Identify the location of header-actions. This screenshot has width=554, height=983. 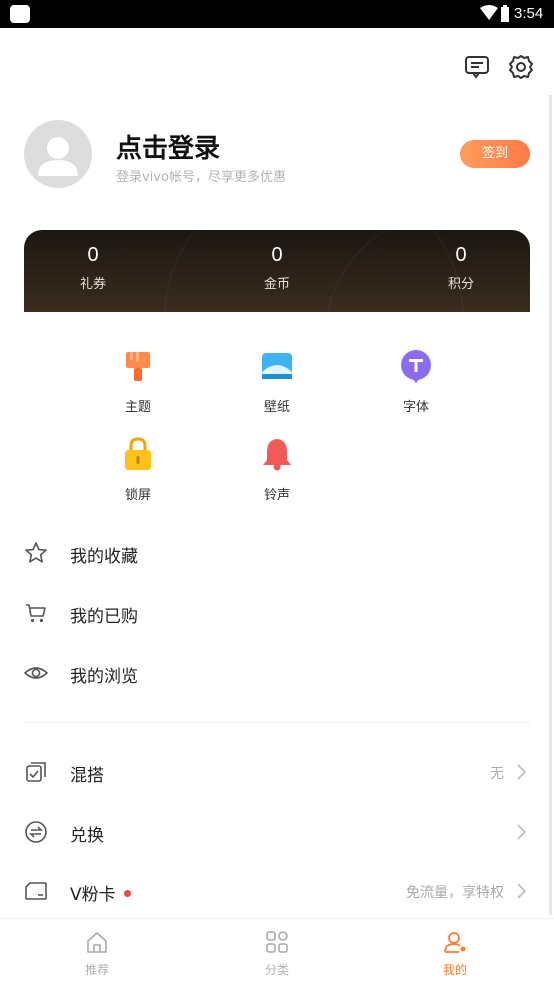
(499, 67).